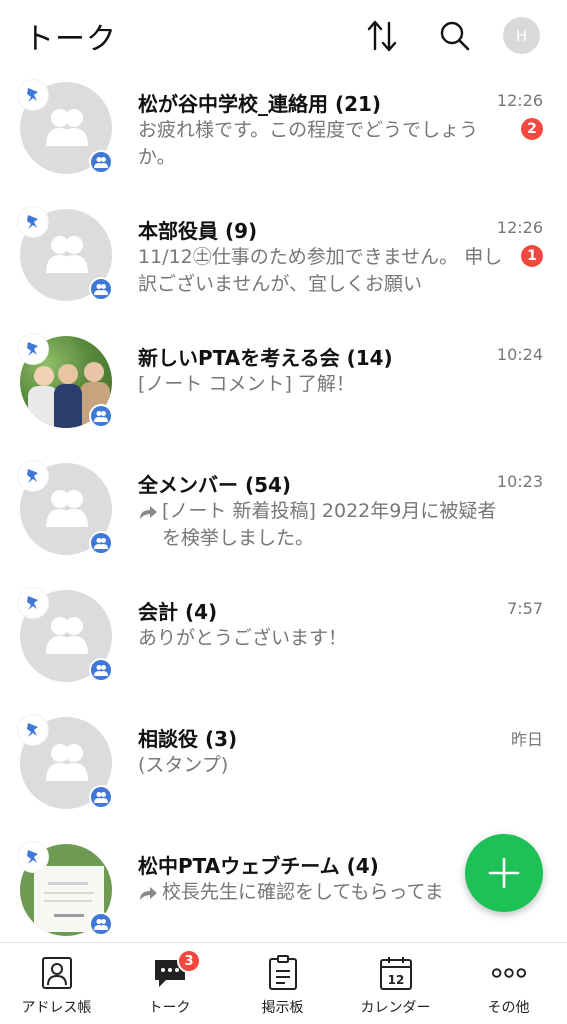  Describe the element at coordinates (282, 1008) in the screenshot. I see `tab-label: 掲示板` at that location.